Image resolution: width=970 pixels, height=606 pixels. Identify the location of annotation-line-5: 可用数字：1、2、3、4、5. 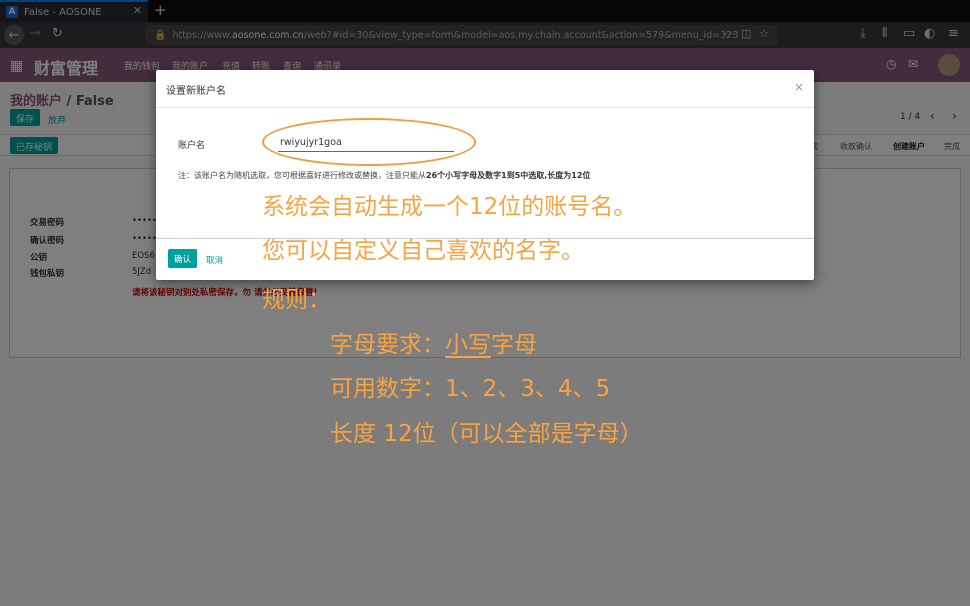
(470, 389).